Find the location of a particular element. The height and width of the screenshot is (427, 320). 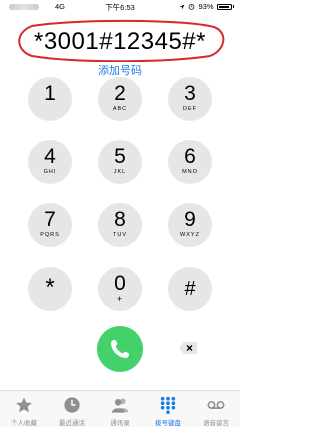

tab-keypad: 拨号键盘 is located at coordinates (168, 411).